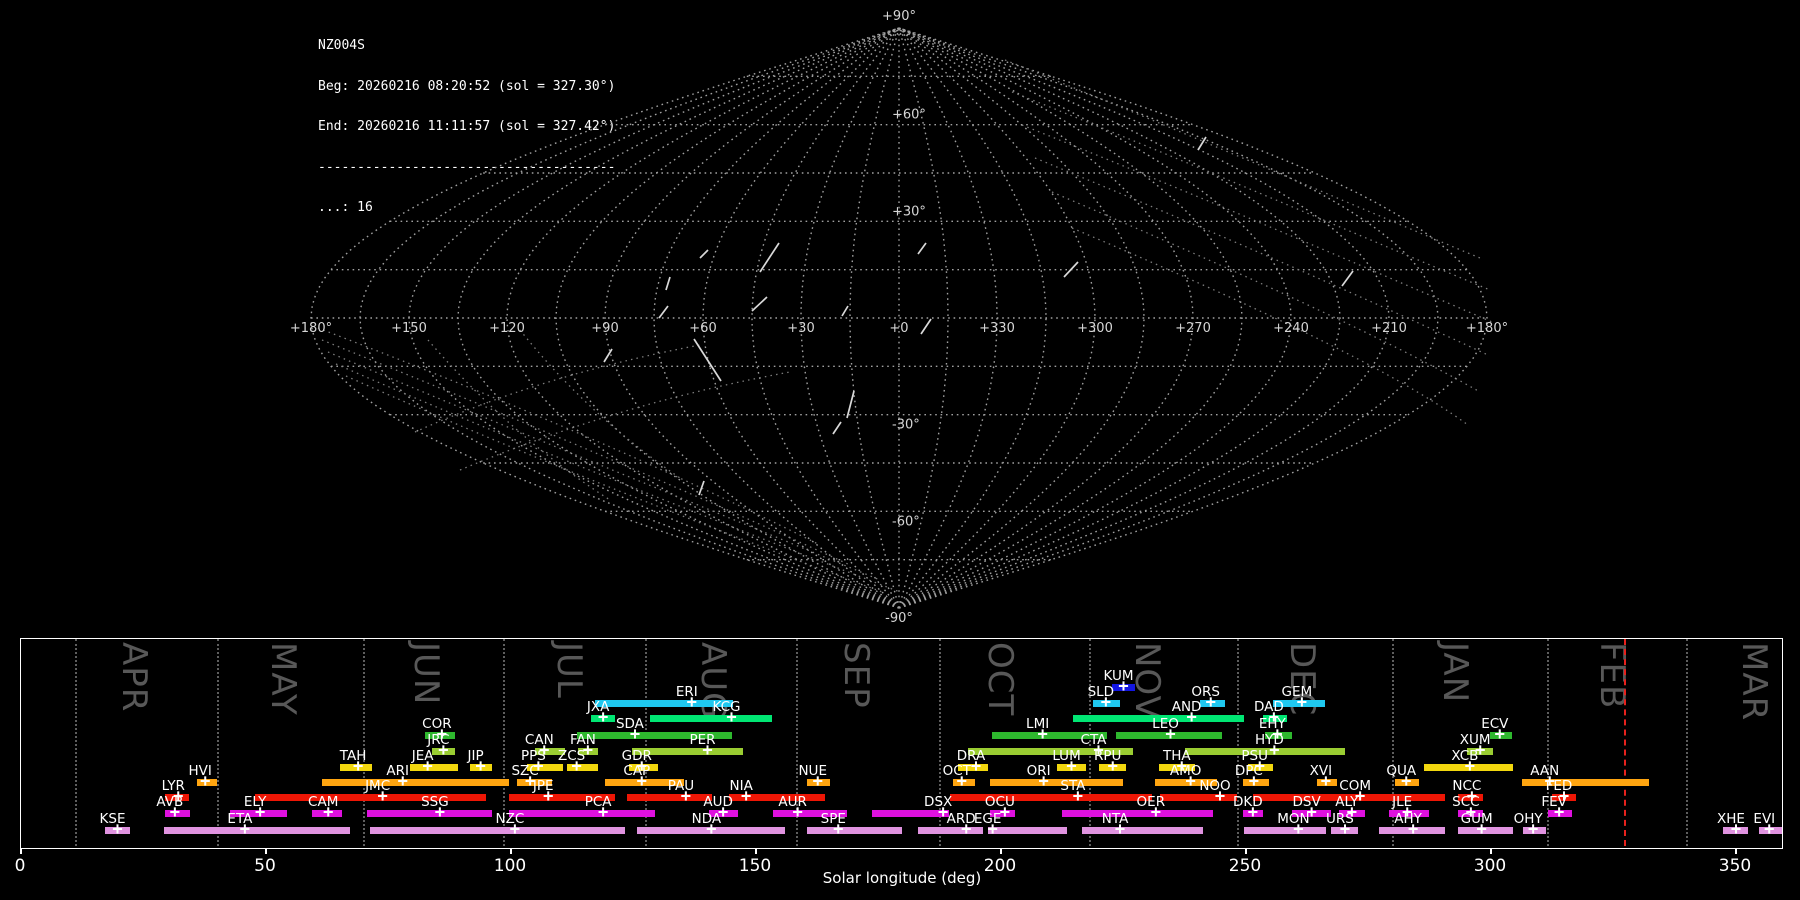 Image resolution: width=1800 pixels, height=900 pixels. I want to click on month-label: JUN, so click(426, 674).